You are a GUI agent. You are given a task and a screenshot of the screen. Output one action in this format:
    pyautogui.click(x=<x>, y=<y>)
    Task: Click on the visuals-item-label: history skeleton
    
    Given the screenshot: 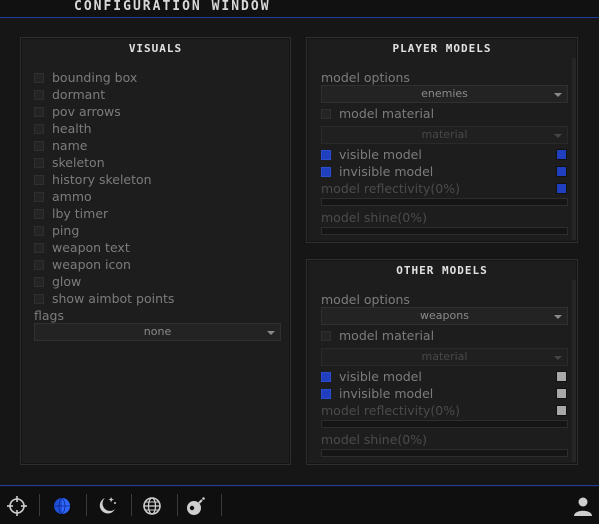 What is the action you would take?
    pyautogui.click(x=102, y=179)
    